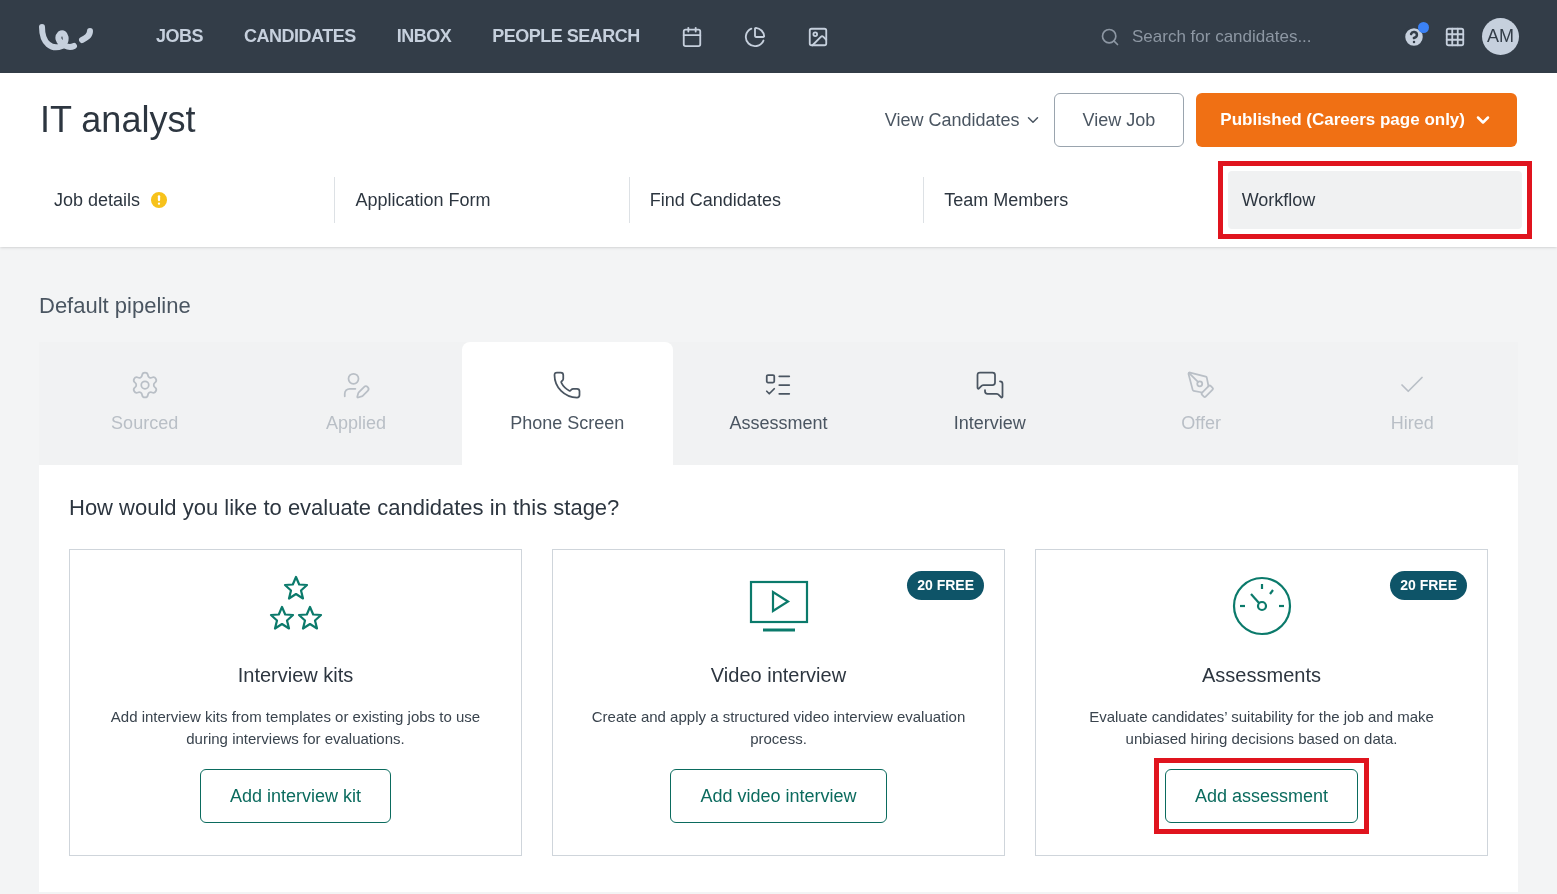 This screenshot has height=894, width=1557. What do you see at coordinates (567, 385) in the screenshot?
I see `phone-icon` at bounding box center [567, 385].